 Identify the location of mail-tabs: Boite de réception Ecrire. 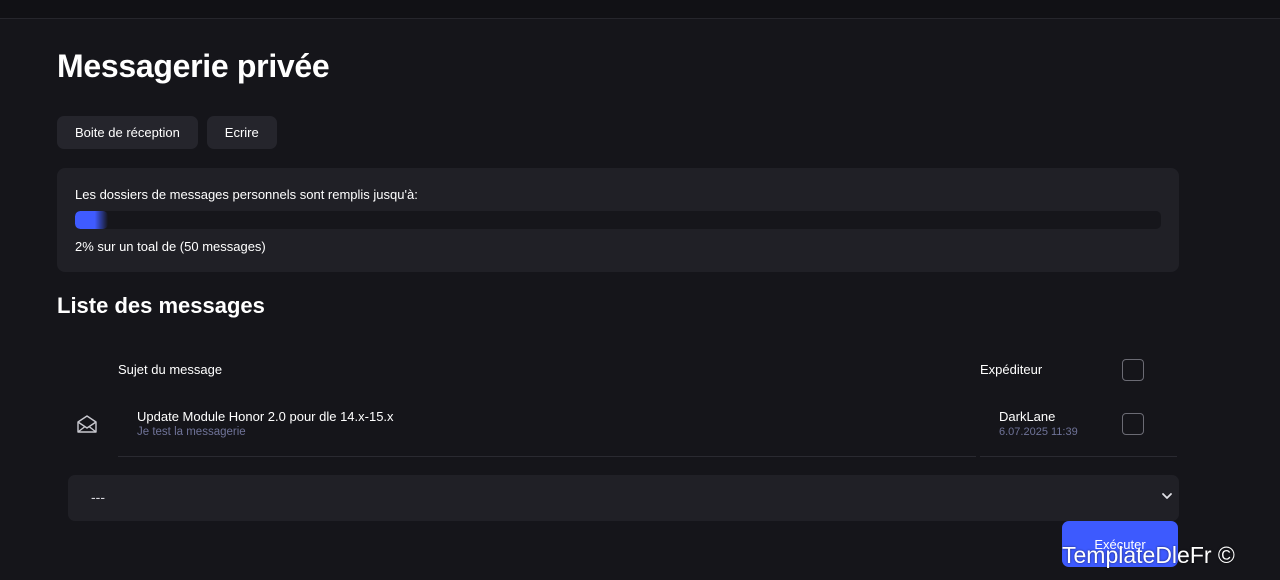
(167, 132).